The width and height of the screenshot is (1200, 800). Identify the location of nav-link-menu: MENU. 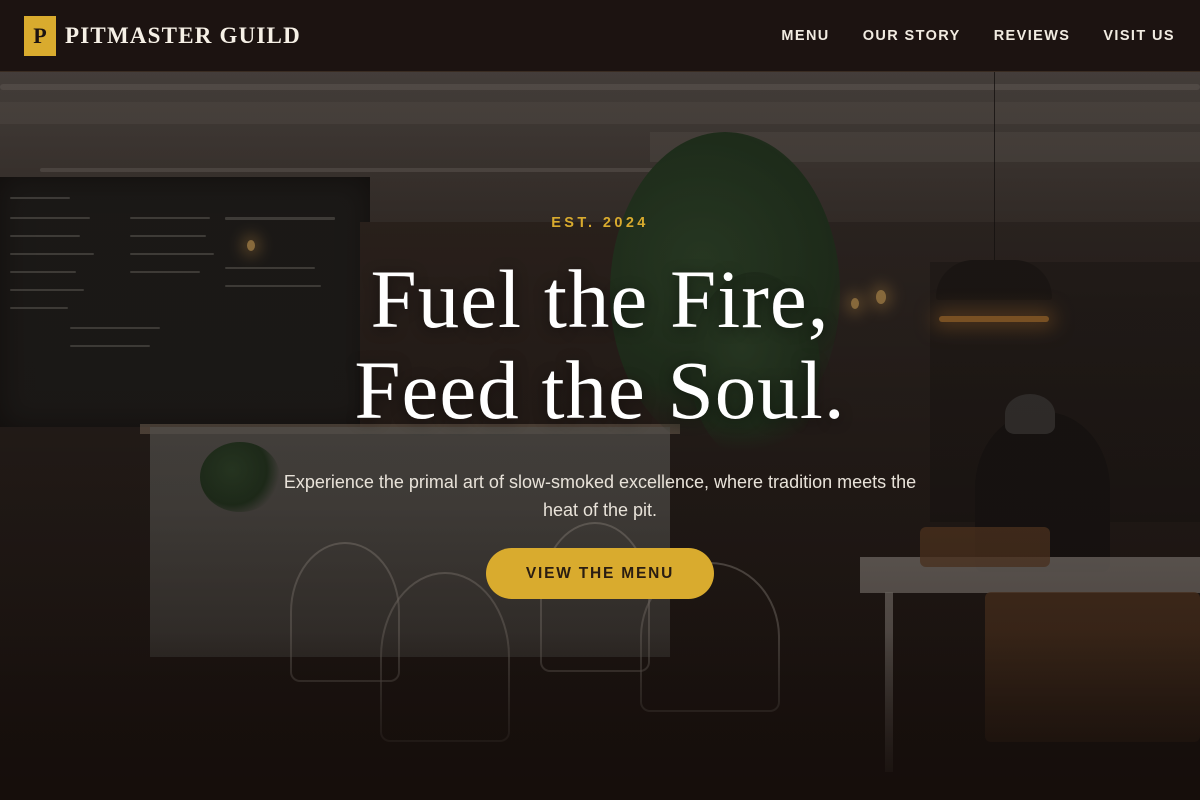
(805, 36).